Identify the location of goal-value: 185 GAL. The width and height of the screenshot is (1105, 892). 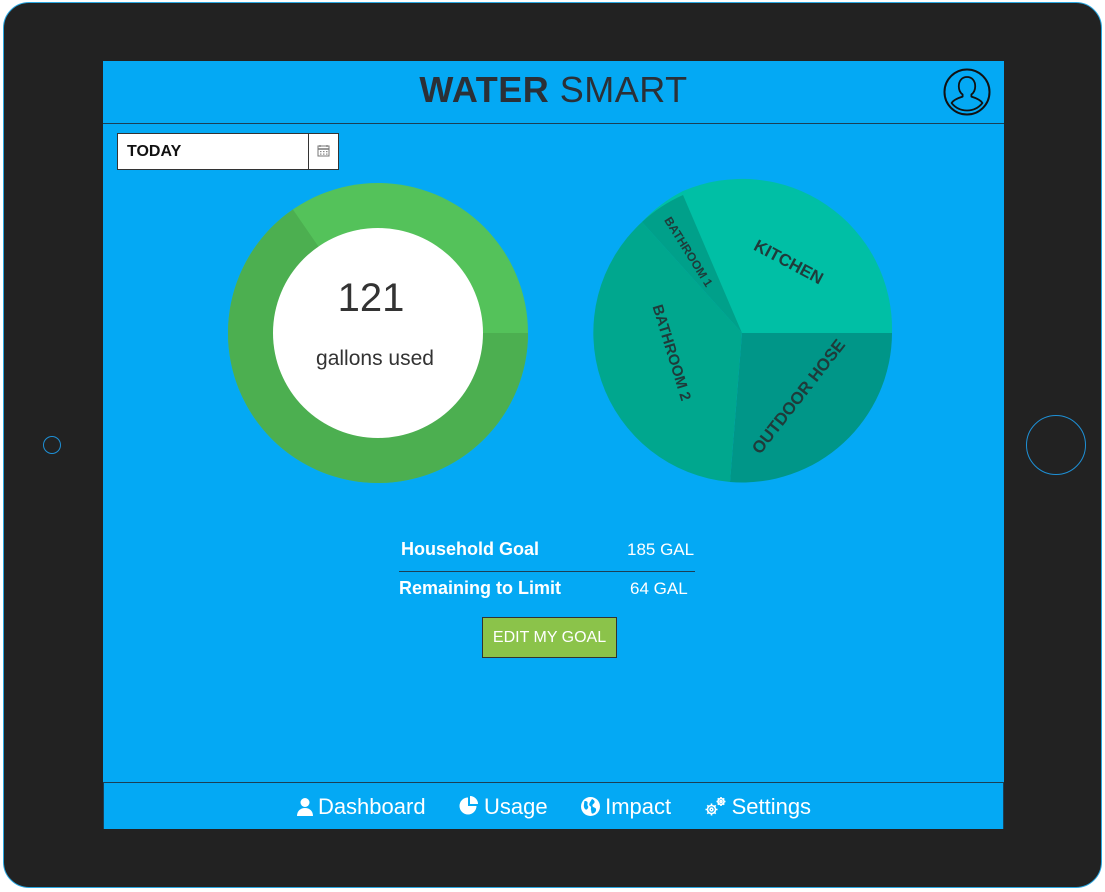
(661, 549).